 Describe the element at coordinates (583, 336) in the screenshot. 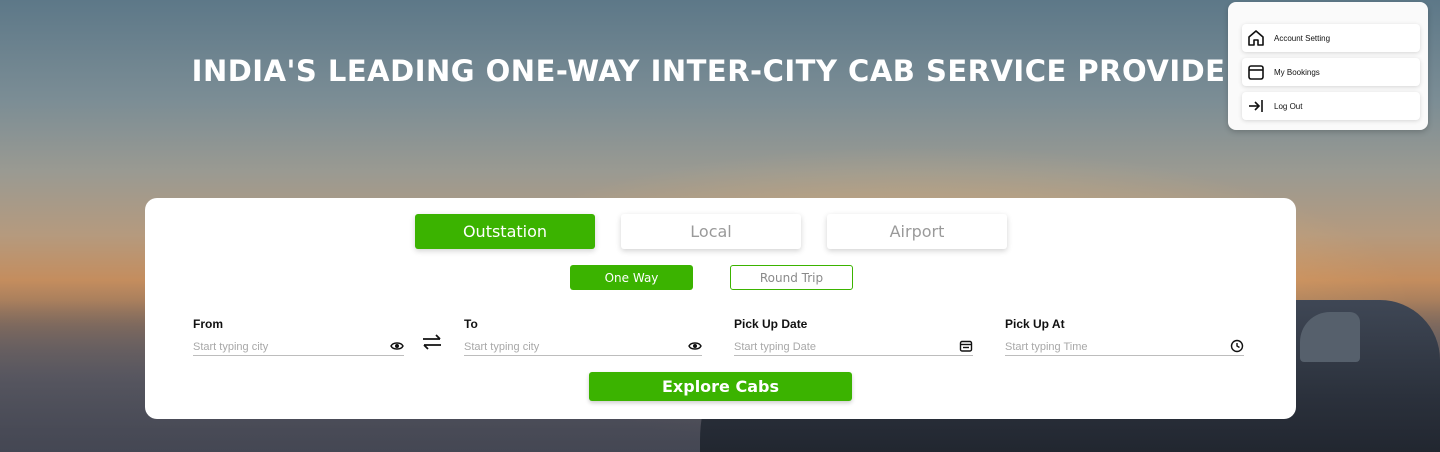

I see `to-field: To Start typing city` at that location.